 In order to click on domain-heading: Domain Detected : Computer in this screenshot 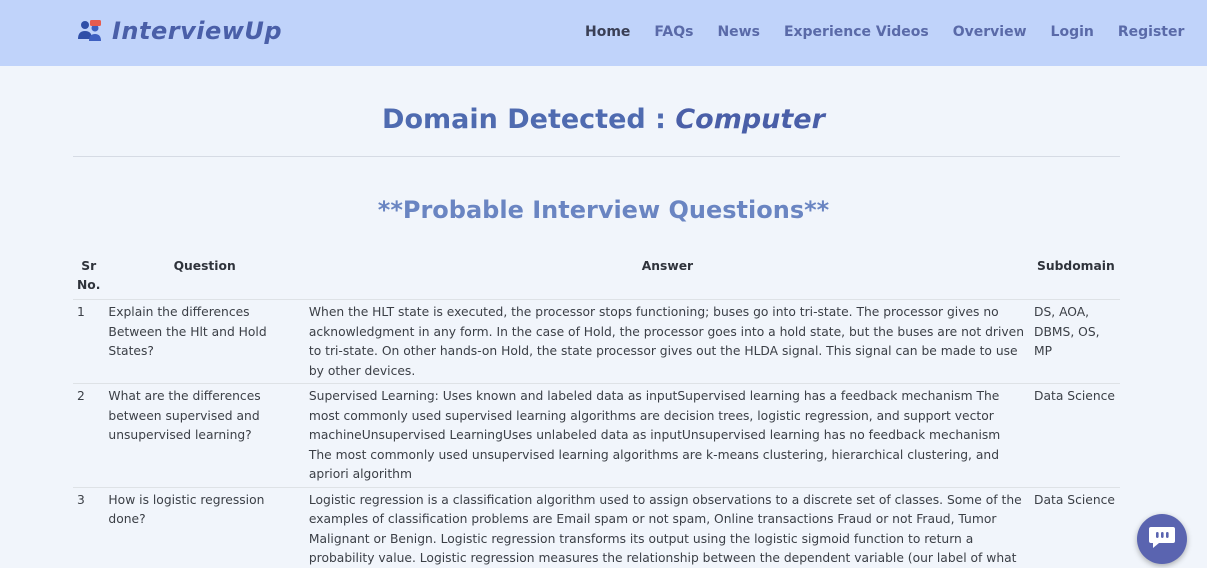, I will do `click(603, 119)`.